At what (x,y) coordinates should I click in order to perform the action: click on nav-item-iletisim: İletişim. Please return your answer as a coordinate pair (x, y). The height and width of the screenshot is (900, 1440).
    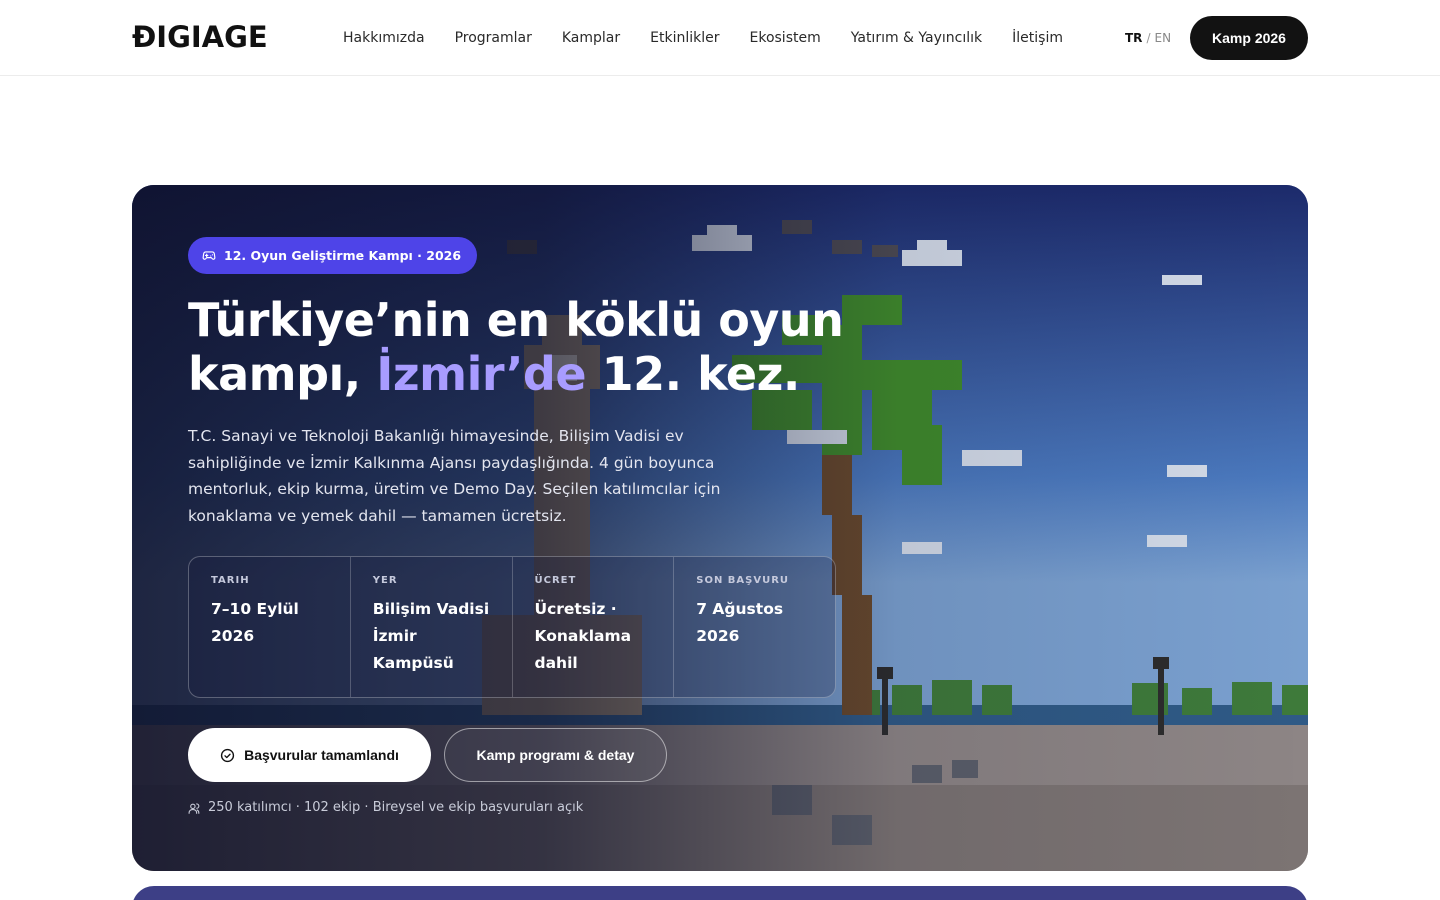
    Looking at the image, I should click on (1037, 38).